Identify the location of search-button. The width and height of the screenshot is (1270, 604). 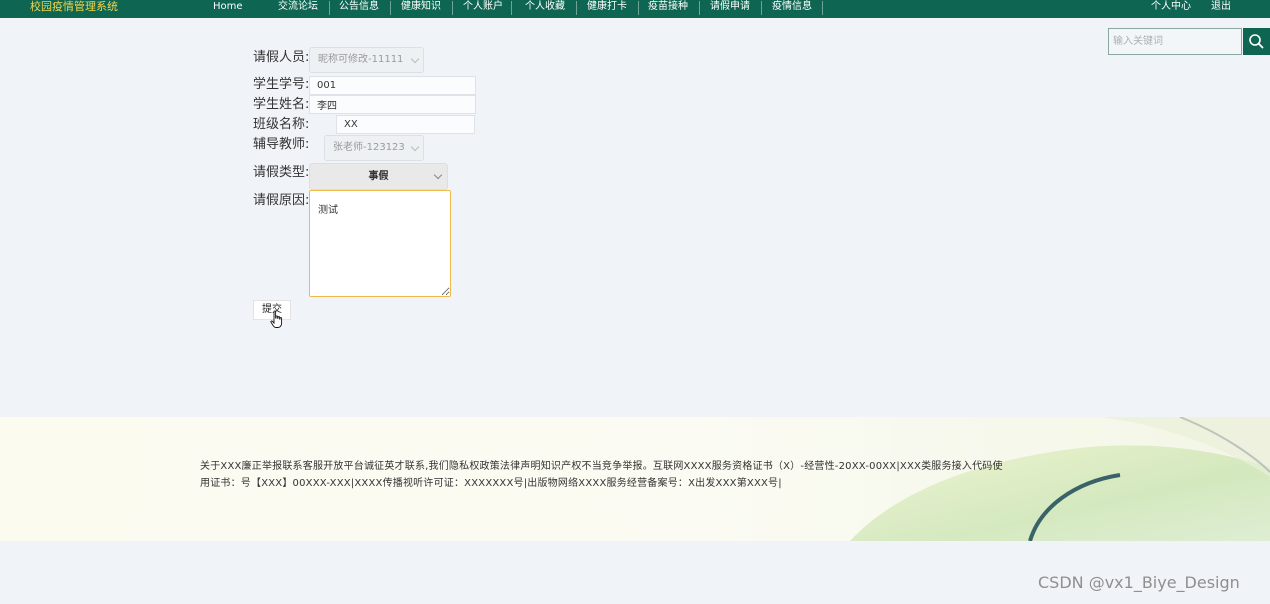
(1256, 41).